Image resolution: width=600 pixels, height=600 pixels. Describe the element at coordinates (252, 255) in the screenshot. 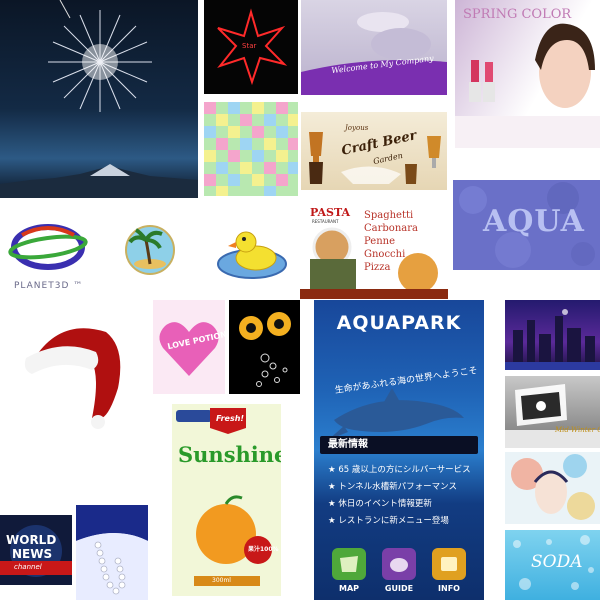

I see `duck-icon` at that location.